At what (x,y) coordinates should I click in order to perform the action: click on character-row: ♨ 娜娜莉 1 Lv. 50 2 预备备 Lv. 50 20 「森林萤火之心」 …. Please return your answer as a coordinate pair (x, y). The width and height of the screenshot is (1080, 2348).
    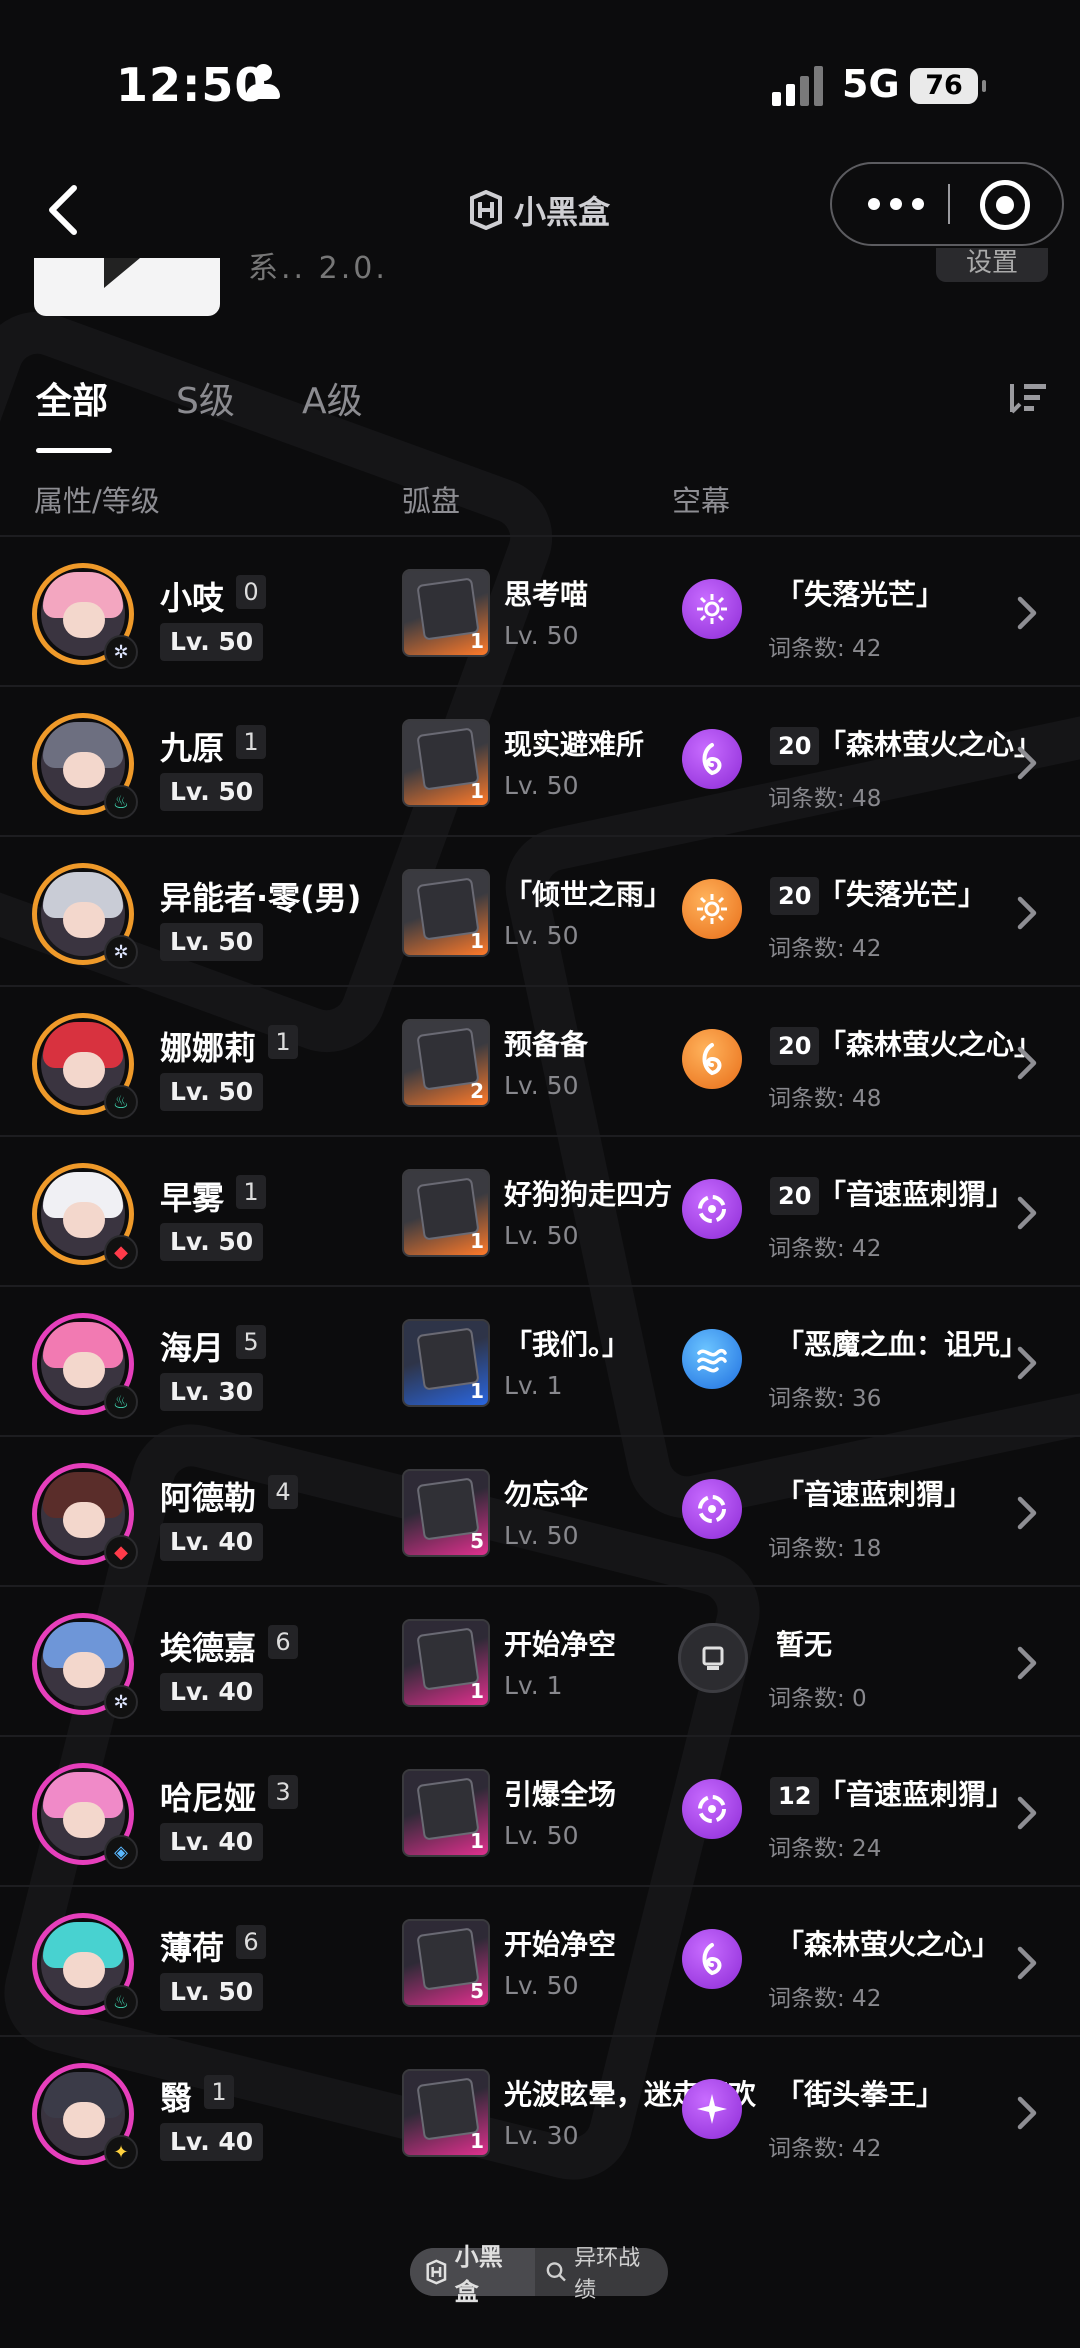
    Looking at the image, I should click on (540, 1060).